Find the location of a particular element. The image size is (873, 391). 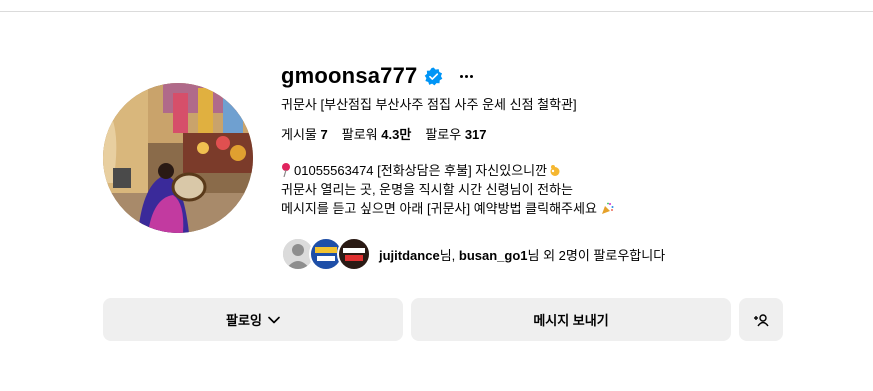

message-button: 메시지 보내기 is located at coordinates (571, 319).